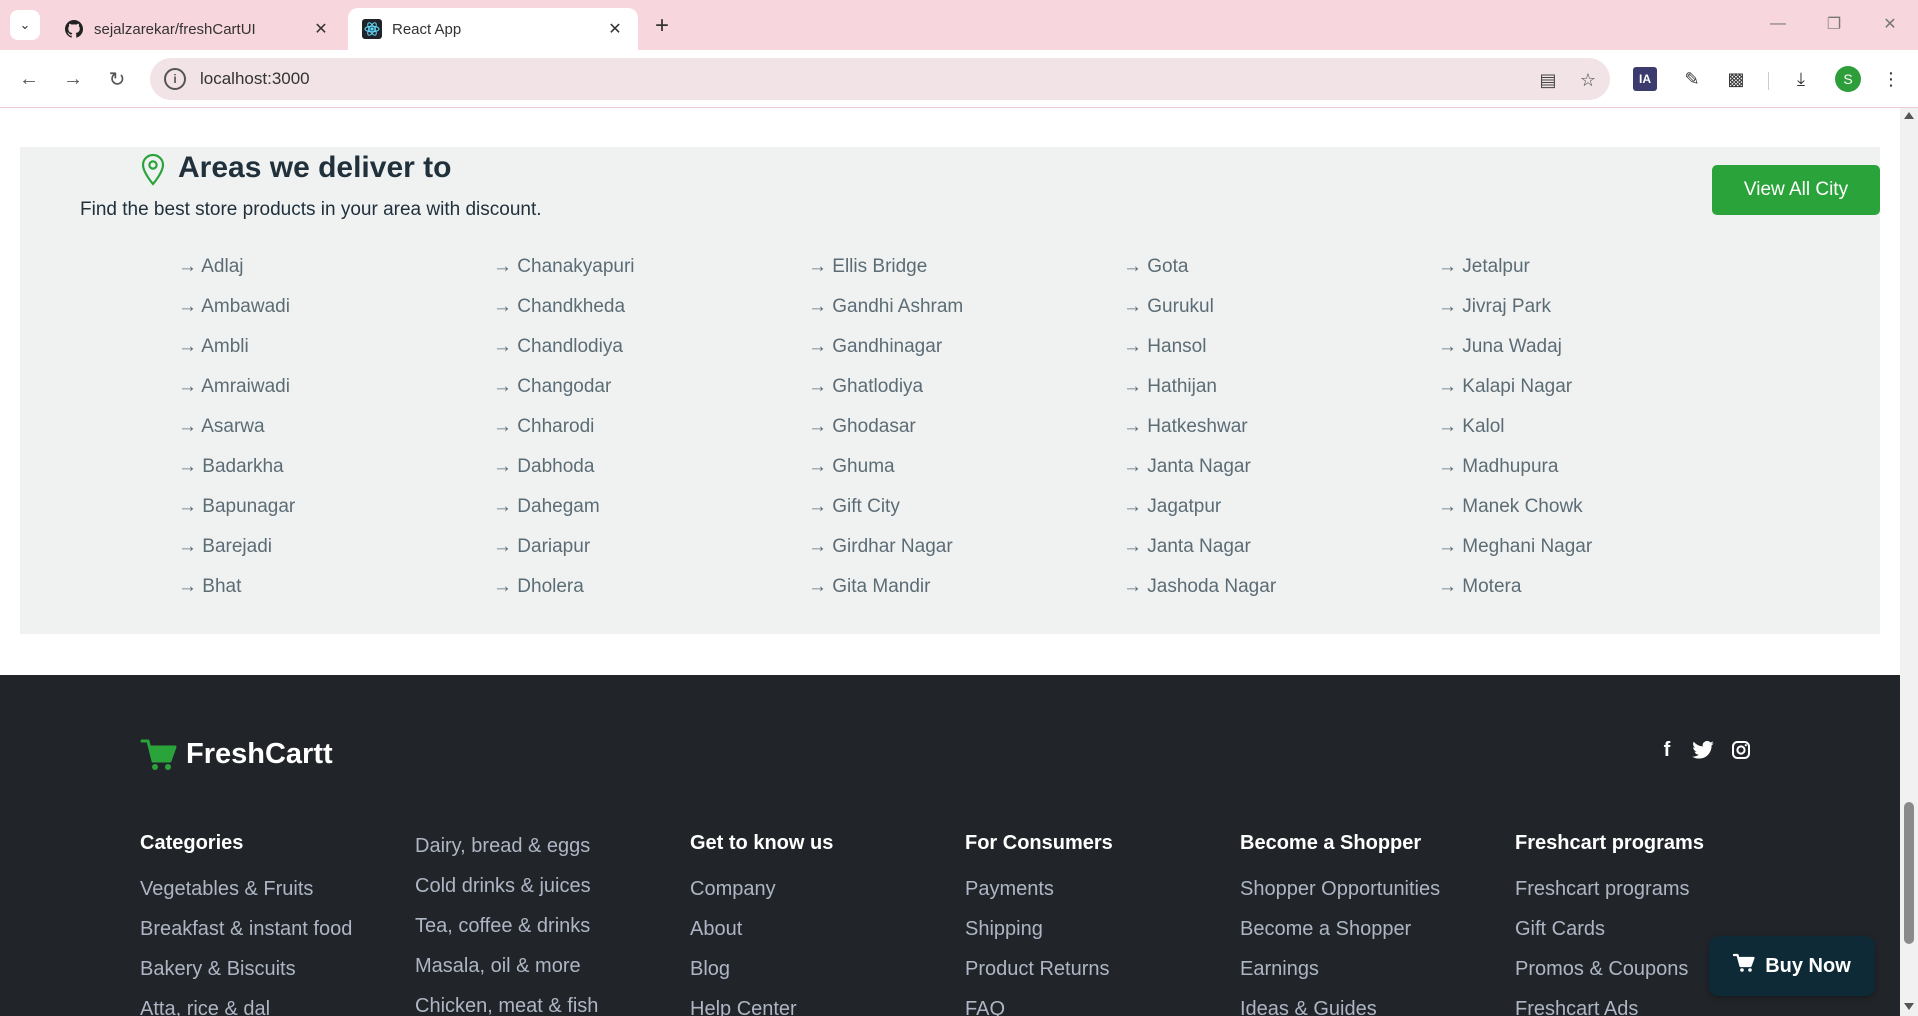  I want to click on city-link: → Motera, so click(1595, 596).